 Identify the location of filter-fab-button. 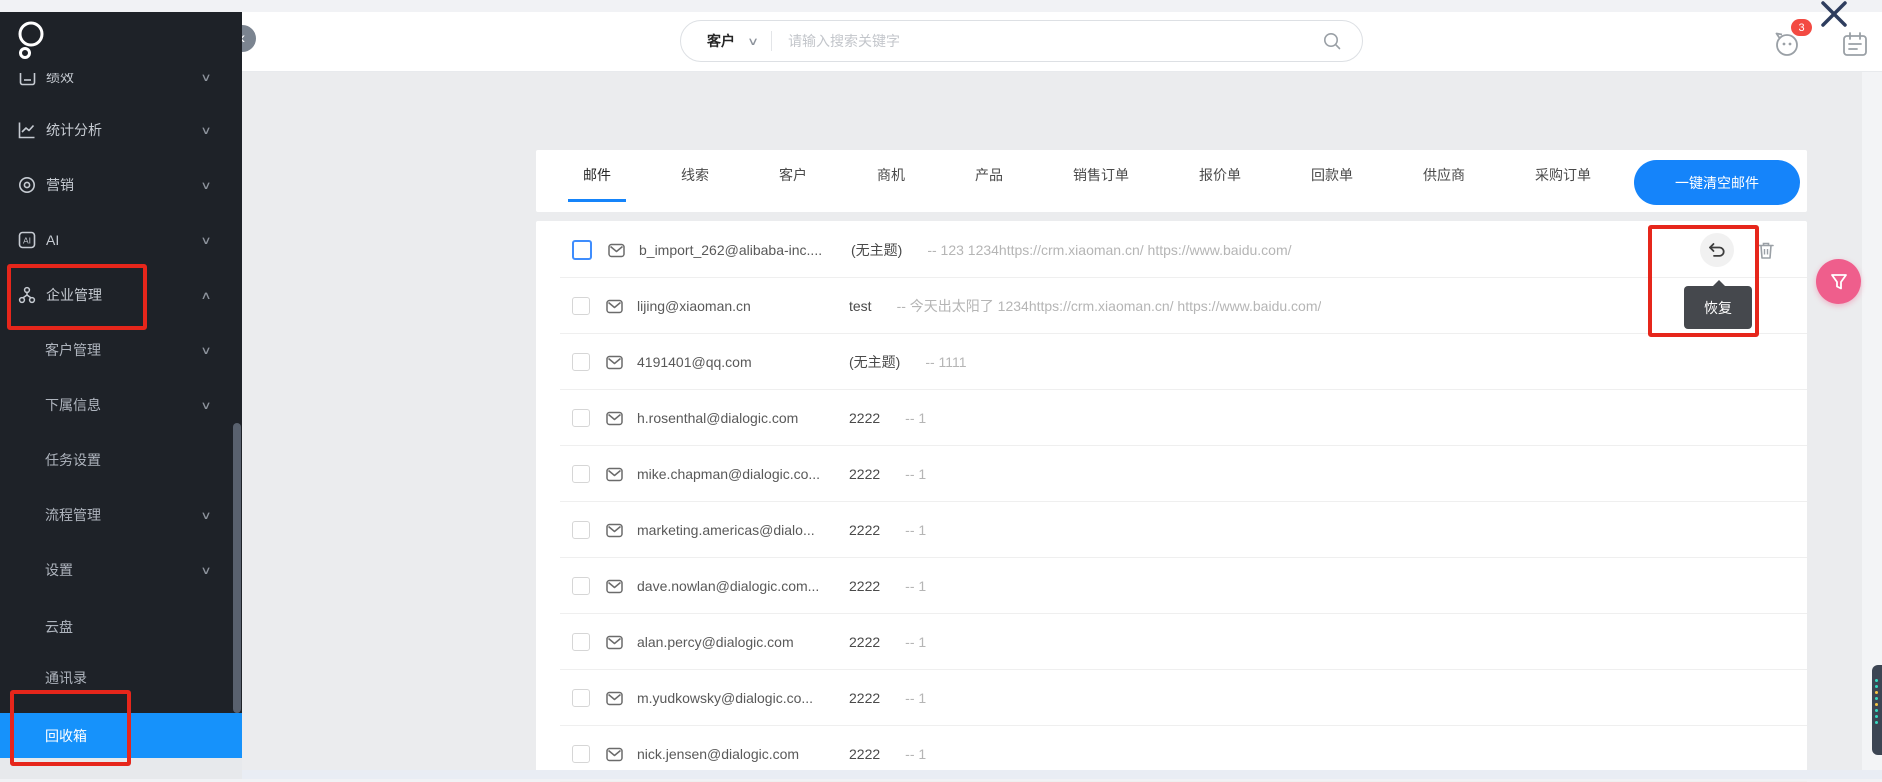
(1838, 281).